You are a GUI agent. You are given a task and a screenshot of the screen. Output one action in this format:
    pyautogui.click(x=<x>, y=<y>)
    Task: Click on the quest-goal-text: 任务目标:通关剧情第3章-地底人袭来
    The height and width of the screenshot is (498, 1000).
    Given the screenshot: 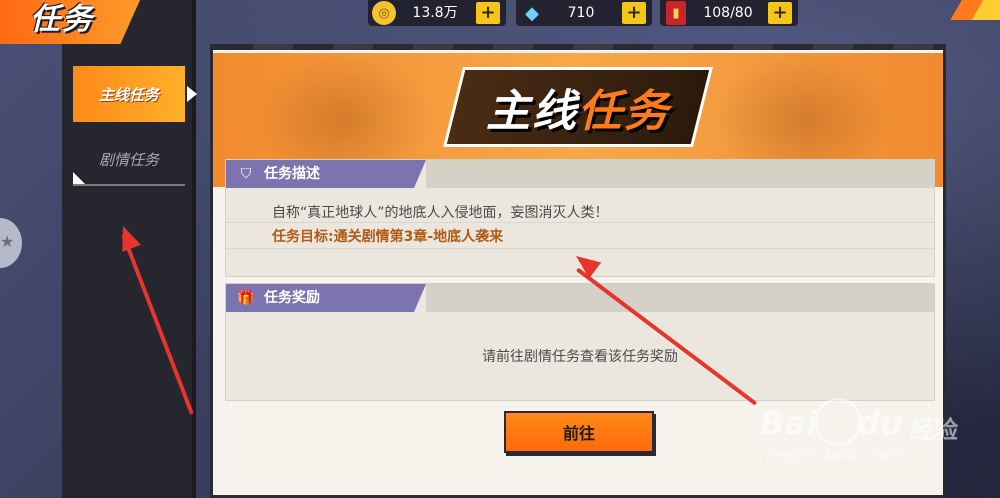 What is the action you would take?
    pyautogui.click(x=388, y=237)
    